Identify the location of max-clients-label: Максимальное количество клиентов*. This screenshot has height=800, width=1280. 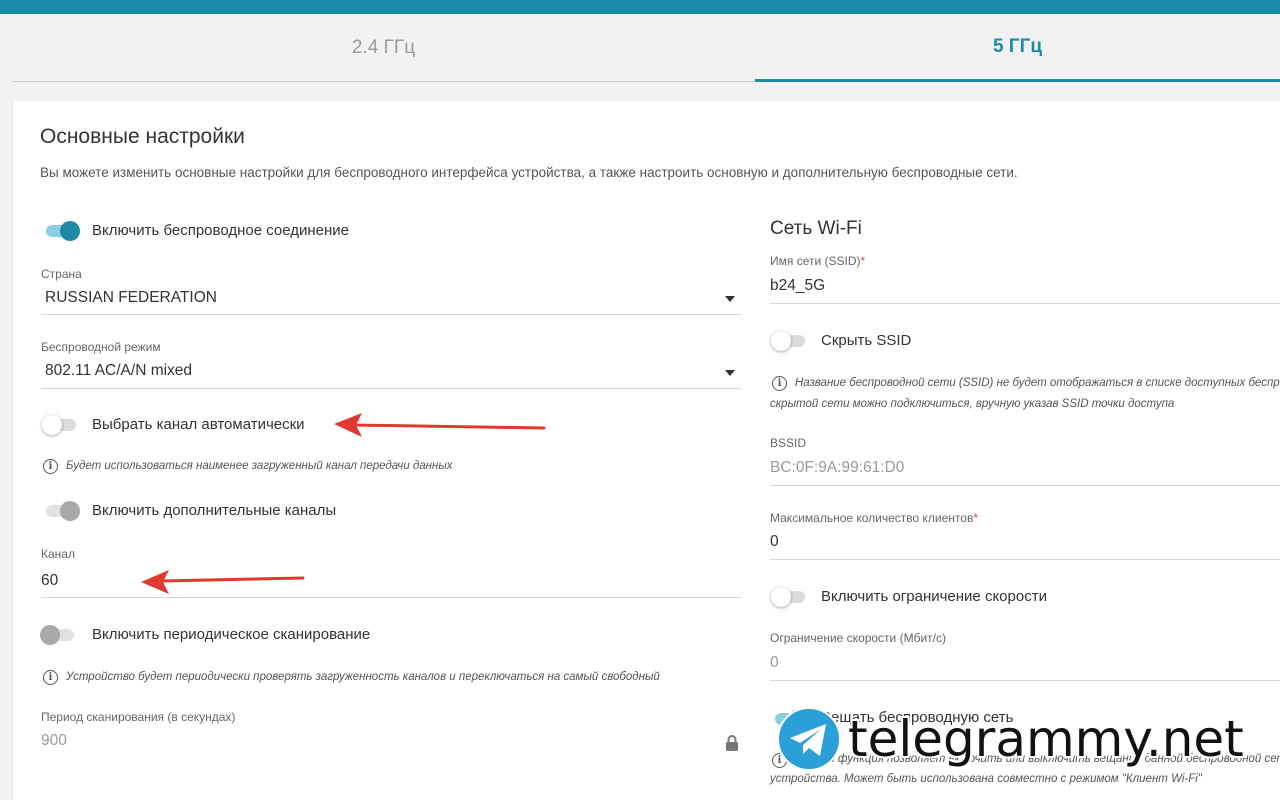
(874, 518).